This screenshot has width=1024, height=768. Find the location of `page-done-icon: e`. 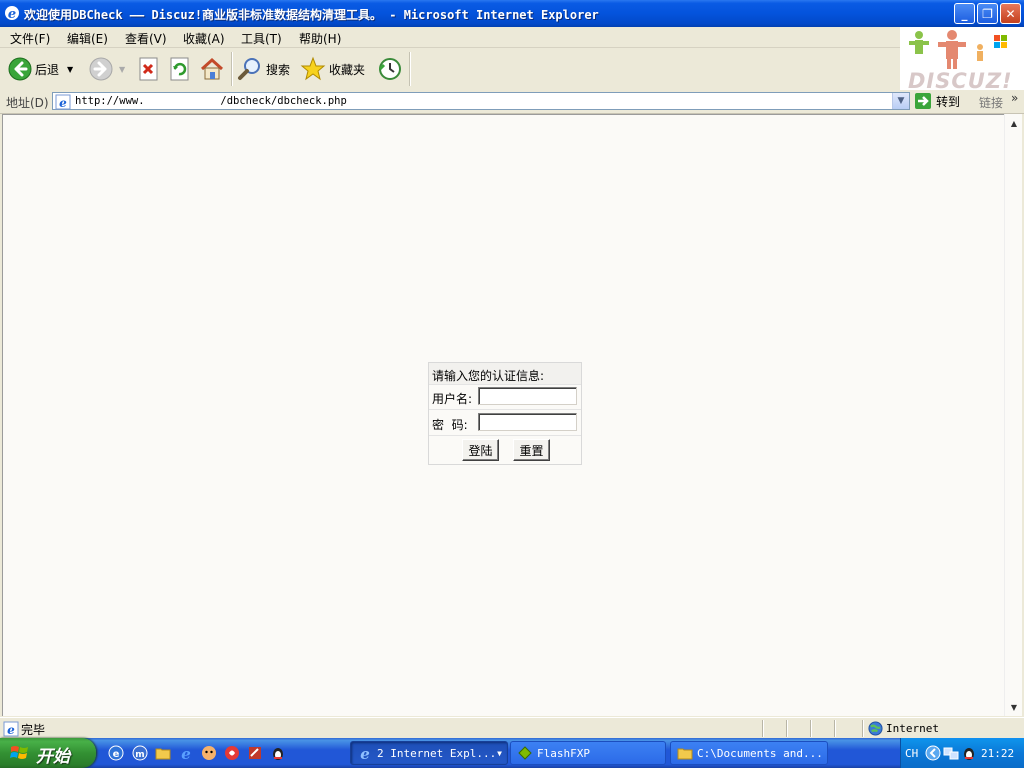

page-done-icon: e is located at coordinates (11, 729).